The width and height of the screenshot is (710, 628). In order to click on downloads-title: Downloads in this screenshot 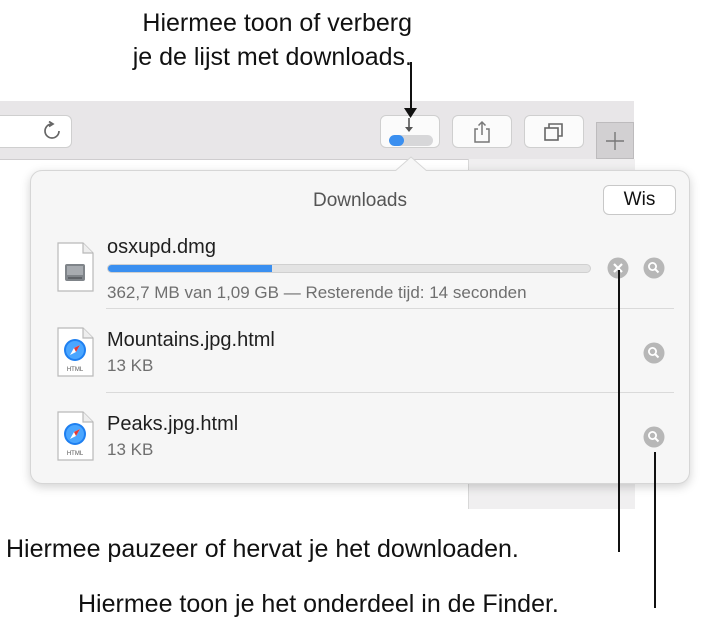, I will do `click(360, 200)`.